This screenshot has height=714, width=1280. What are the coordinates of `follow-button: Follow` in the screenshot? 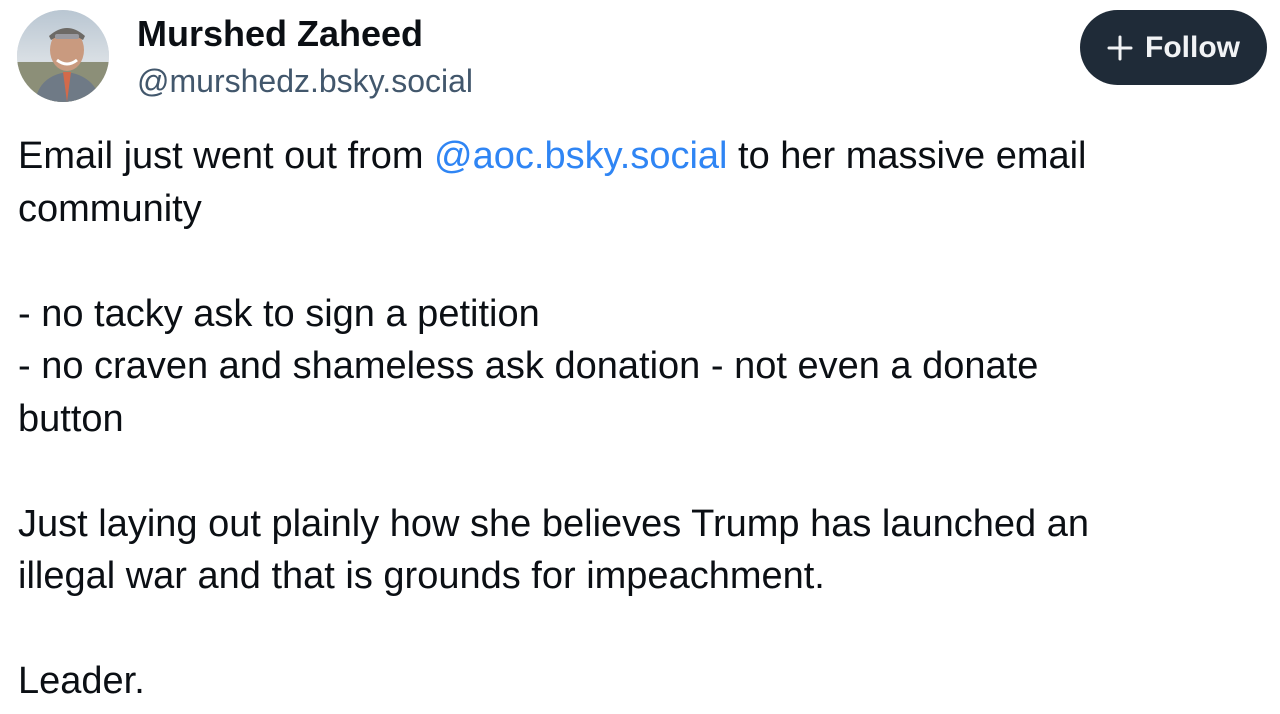 It's located at (1173, 47).